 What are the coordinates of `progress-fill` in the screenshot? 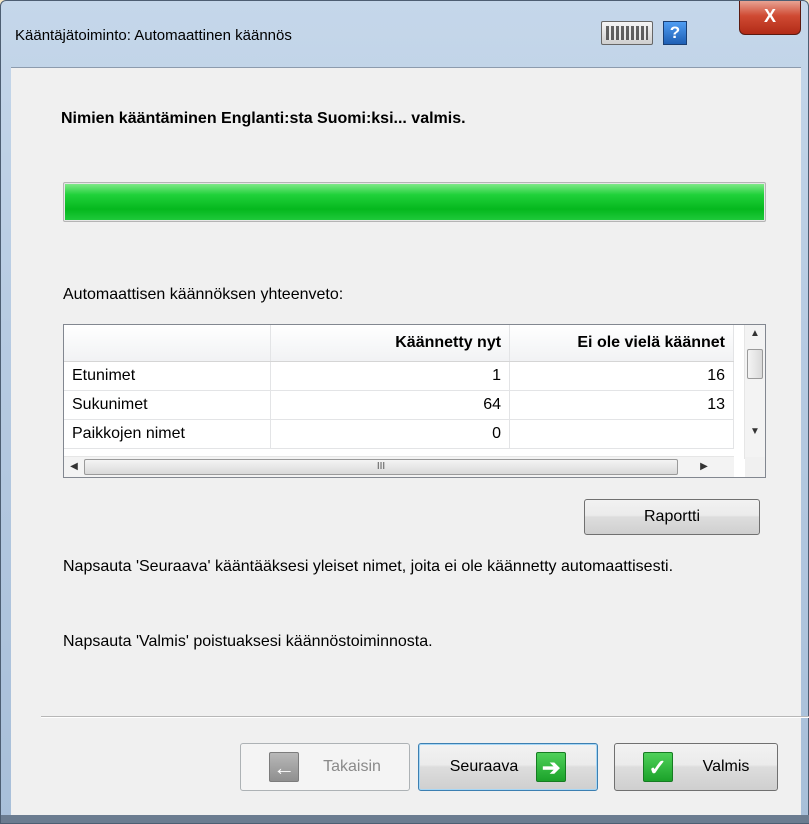 It's located at (414, 202).